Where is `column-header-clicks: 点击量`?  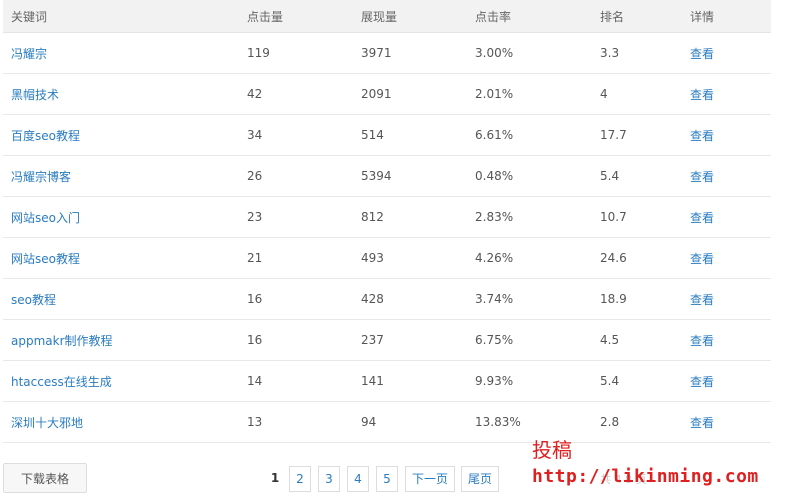
column-header-clicks: 点击量 is located at coordinates (296, 16).